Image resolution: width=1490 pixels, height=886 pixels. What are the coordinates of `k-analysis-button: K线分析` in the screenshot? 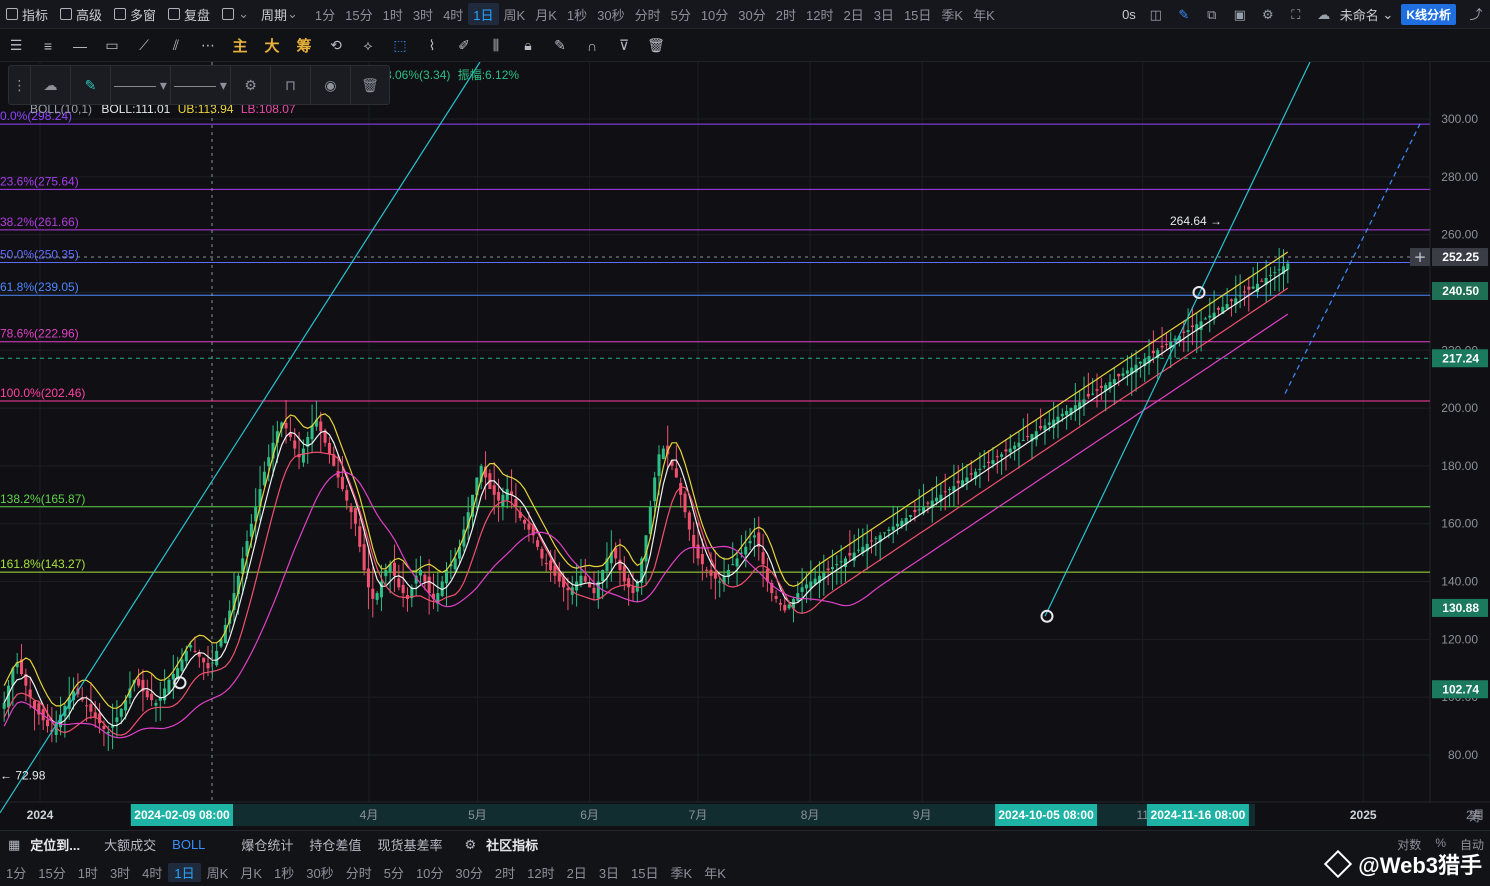 It's located at (1428, 14).